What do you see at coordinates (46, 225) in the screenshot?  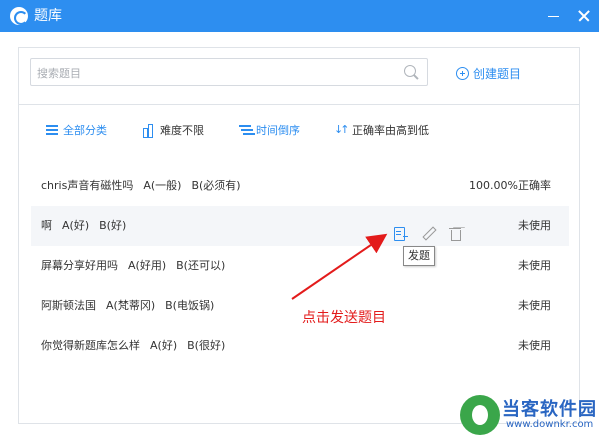 I see `question-text: 啊` at bounding box center [46, 225].